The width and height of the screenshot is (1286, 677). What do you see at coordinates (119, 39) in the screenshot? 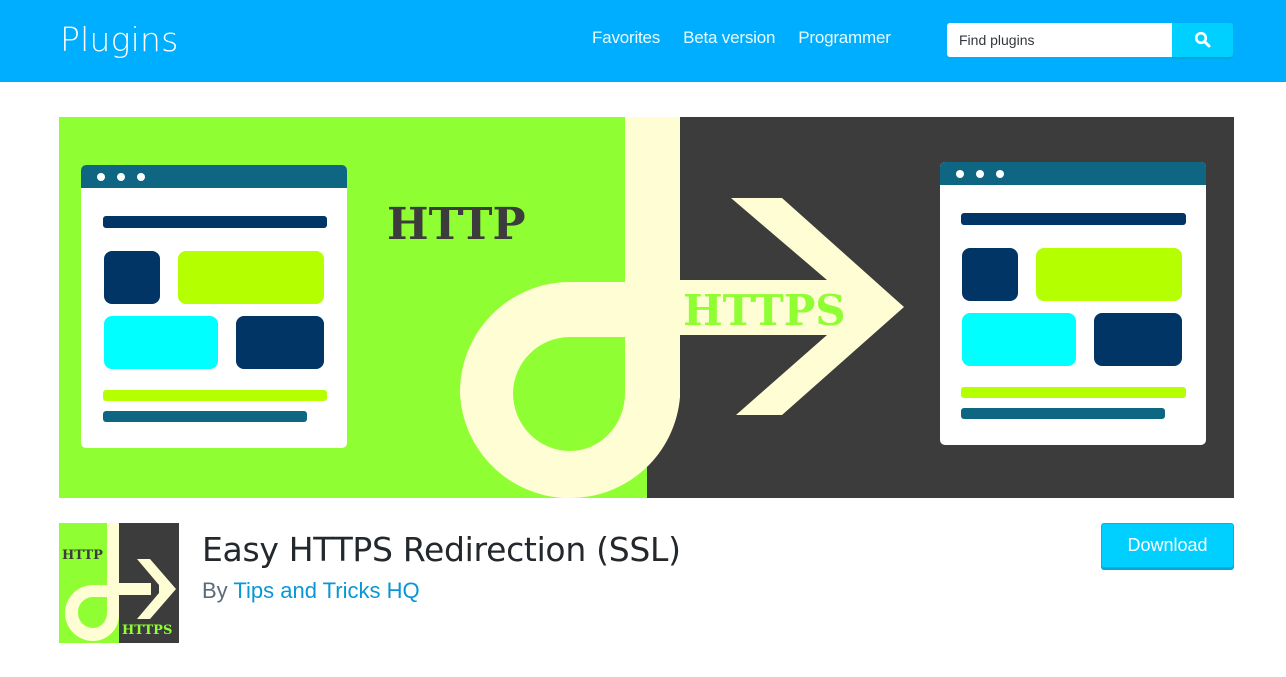
I see `site-title: Plugins` at bounding box center [119, 39].